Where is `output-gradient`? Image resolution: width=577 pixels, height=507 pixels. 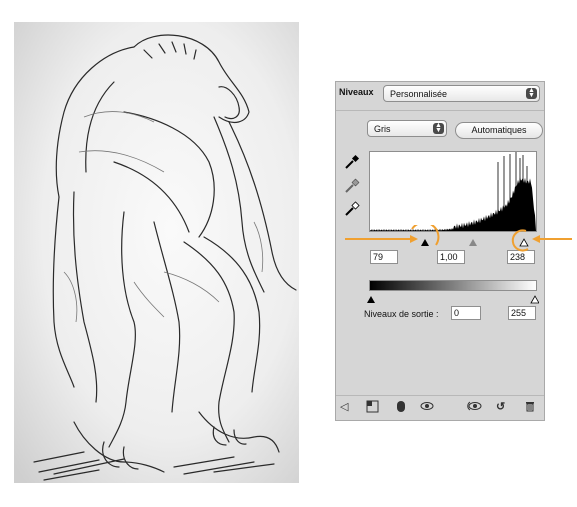 output-gradient is located at coordinates (453, 285).